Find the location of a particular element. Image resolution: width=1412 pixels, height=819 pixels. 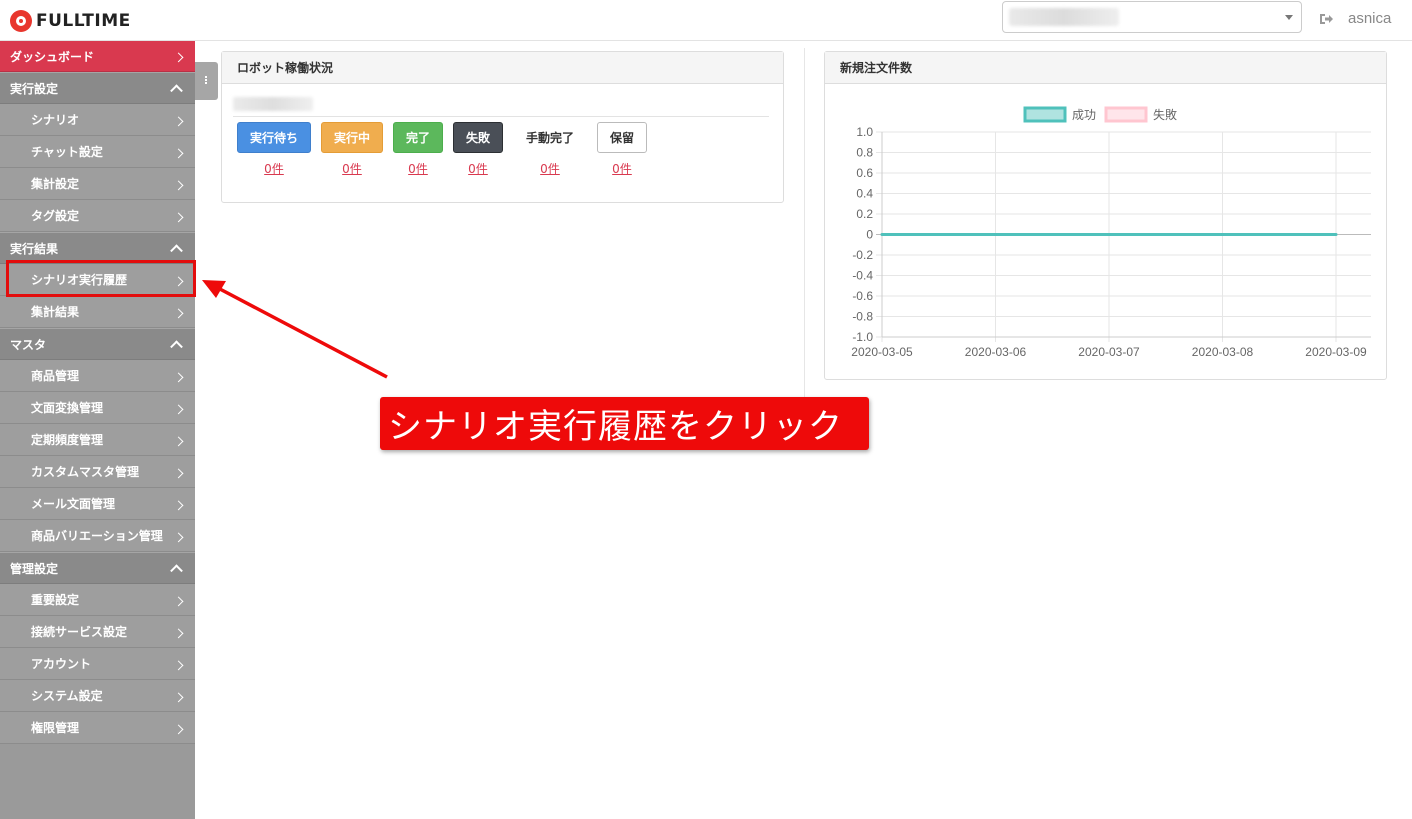

sidebar-item-schedule-frequency: 定期頻度管理 is located at coordinates (97, 440).